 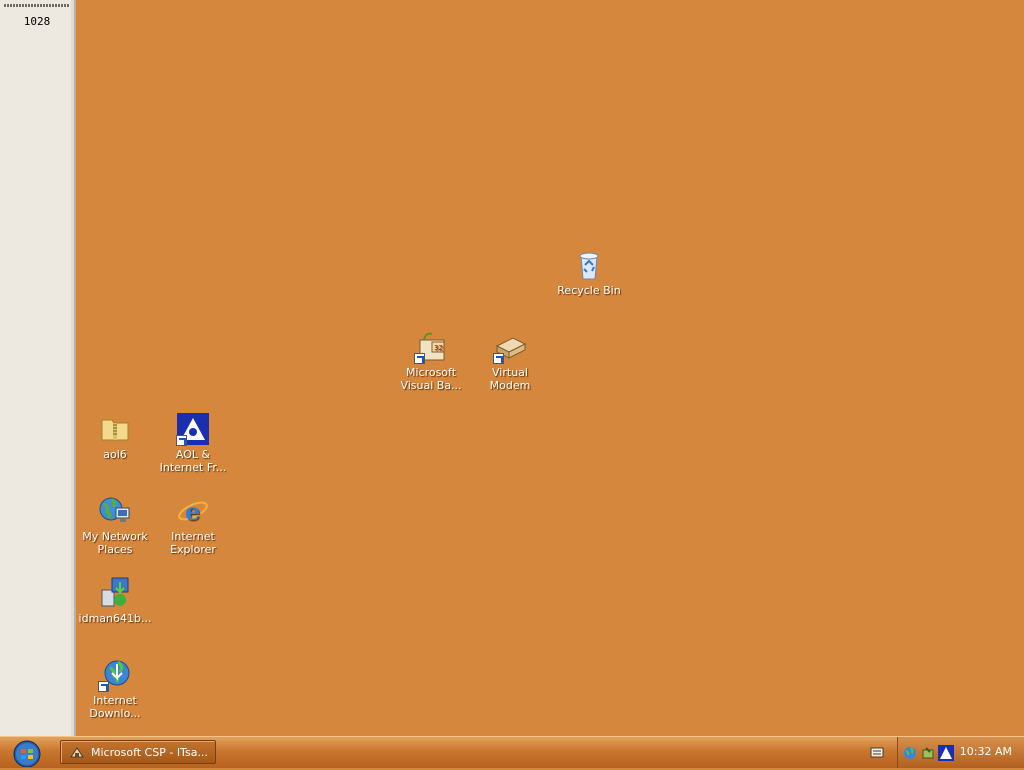 What do you see at coordinates (910, 753) in the screenshot?
I see `network-tray-icon` at bounding box center [910, 753].